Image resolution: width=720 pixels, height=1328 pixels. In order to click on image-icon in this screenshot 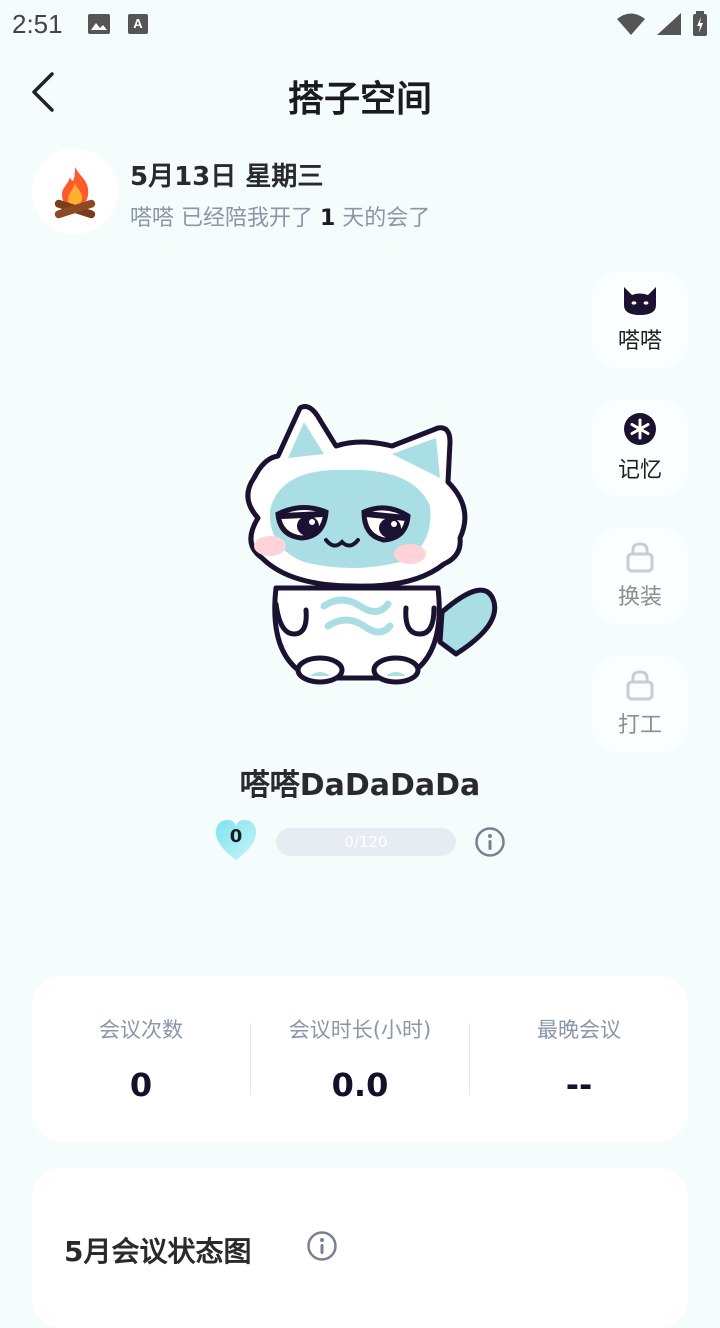, I will do `click(98, 24)`.